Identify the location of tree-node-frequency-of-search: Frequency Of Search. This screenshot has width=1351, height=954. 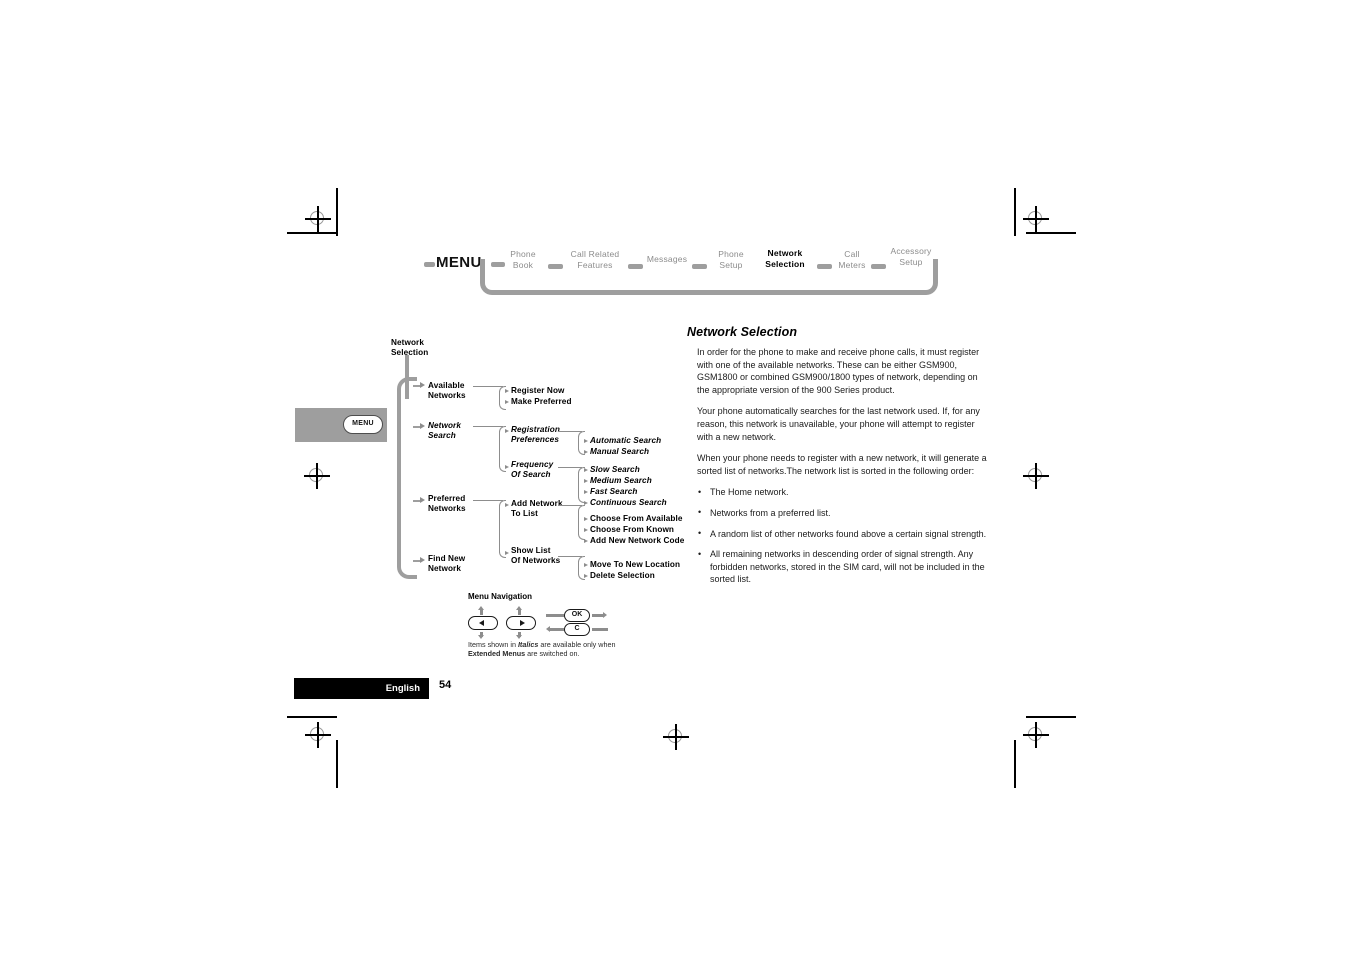
(532, 470).